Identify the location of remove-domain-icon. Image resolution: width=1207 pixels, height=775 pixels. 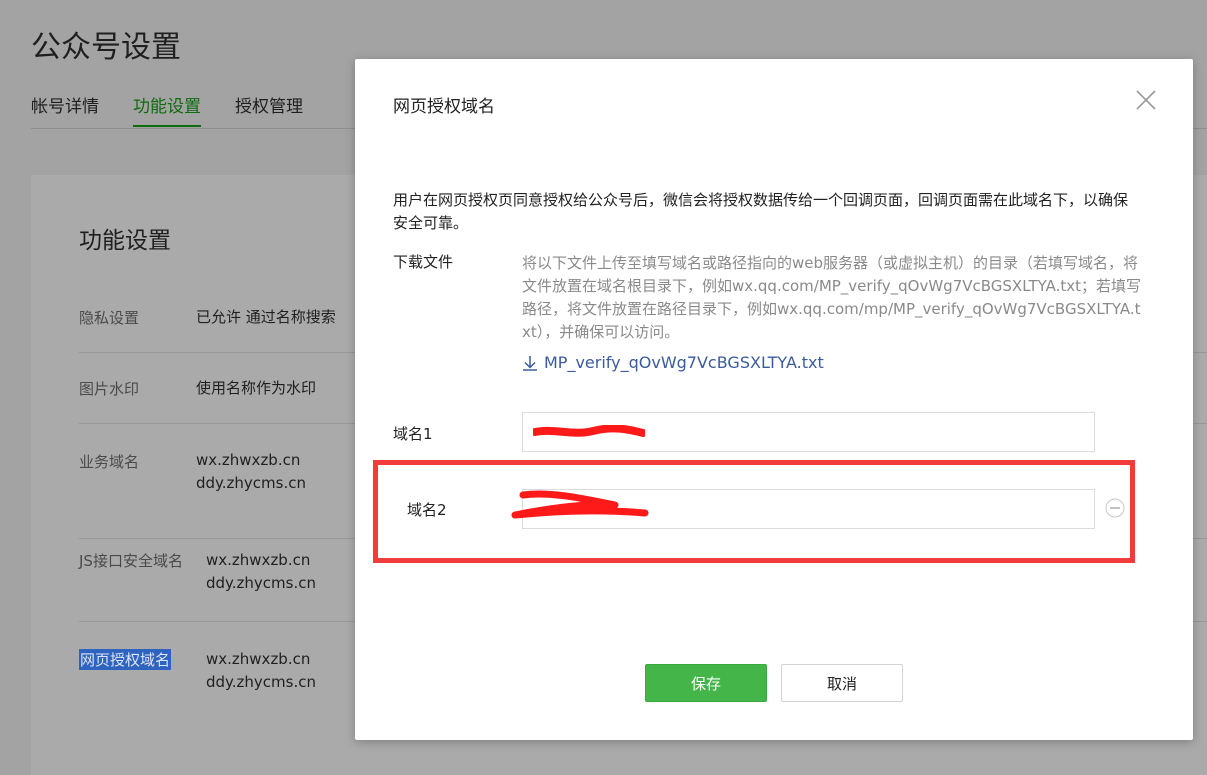
(1115, 508).